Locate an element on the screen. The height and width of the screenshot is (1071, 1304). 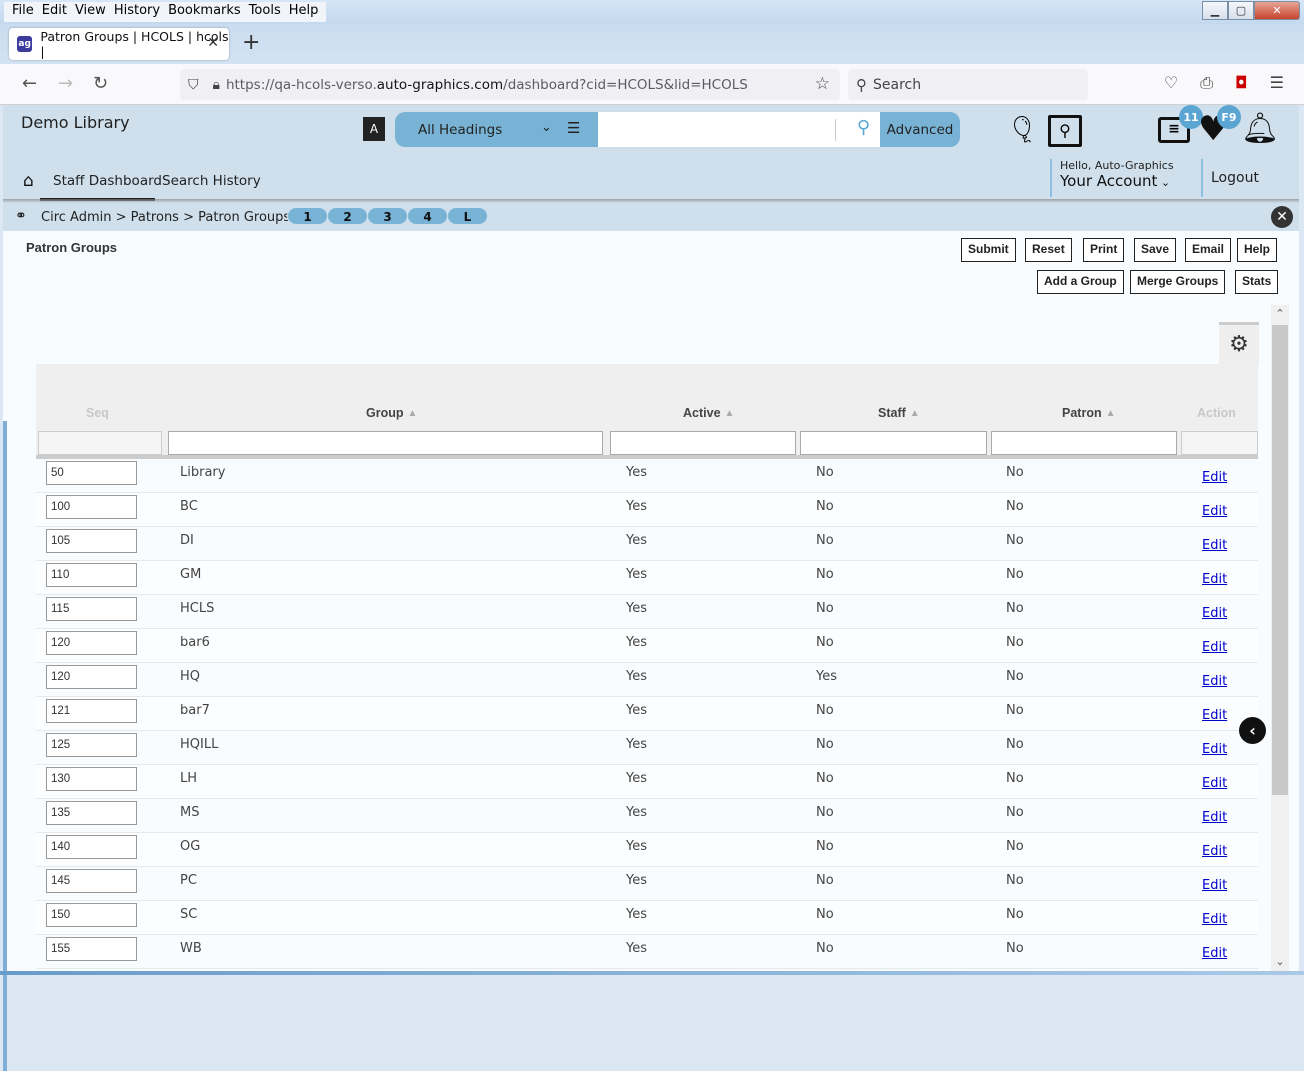
window-close-button: ✕ is located at coordinates (1277, 10).